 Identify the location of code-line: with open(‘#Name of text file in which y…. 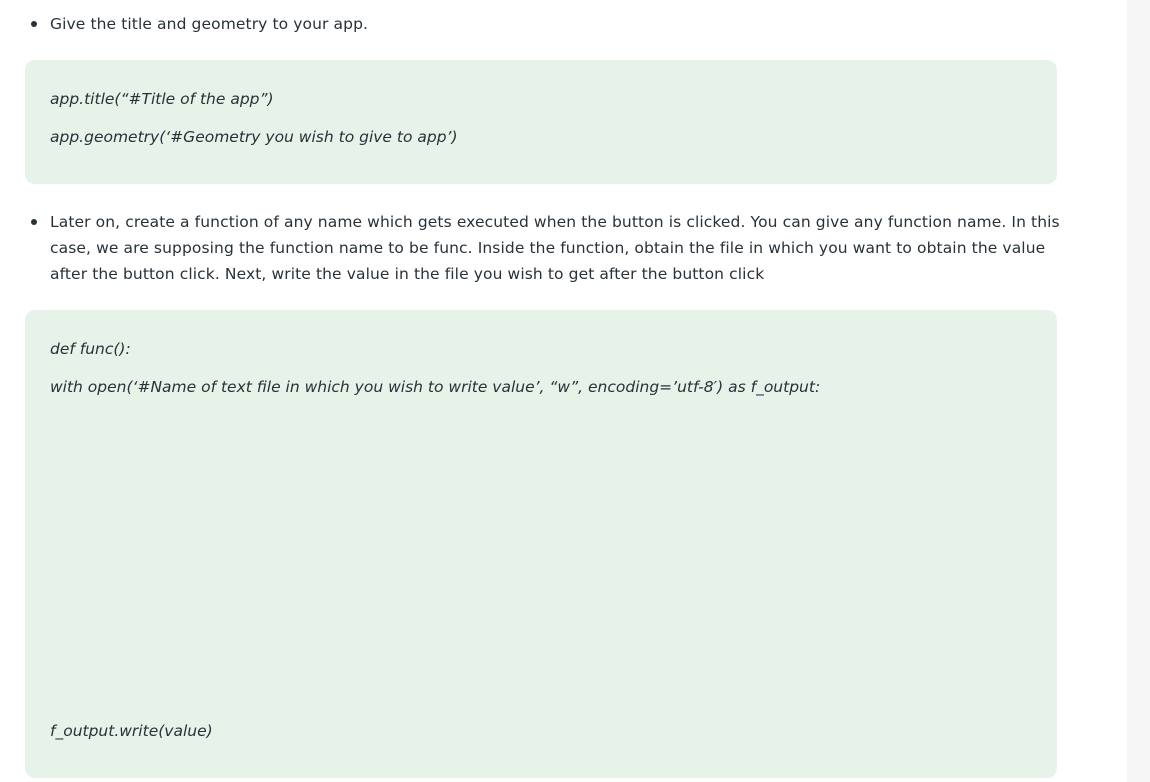
(435, 387).